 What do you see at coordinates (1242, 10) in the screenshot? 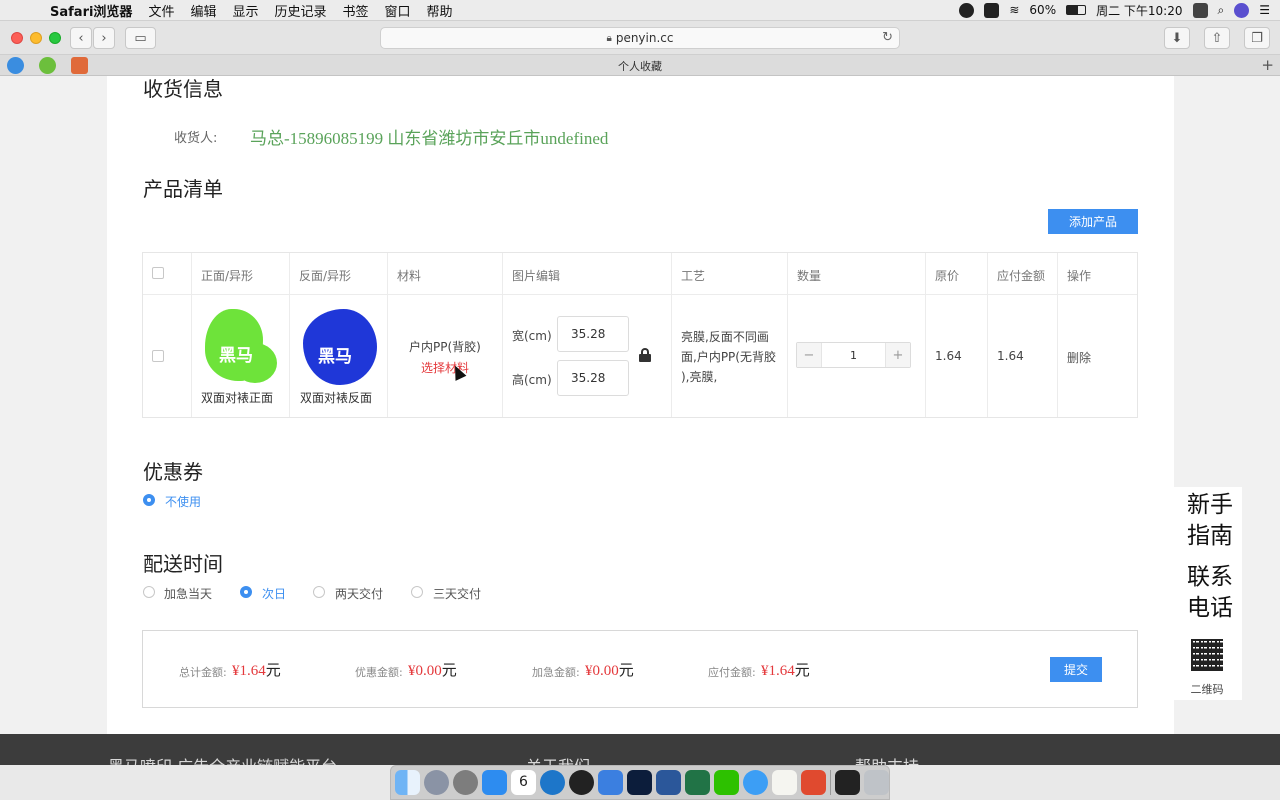
I see `siri-icon` at bounding box center [1242, 10].